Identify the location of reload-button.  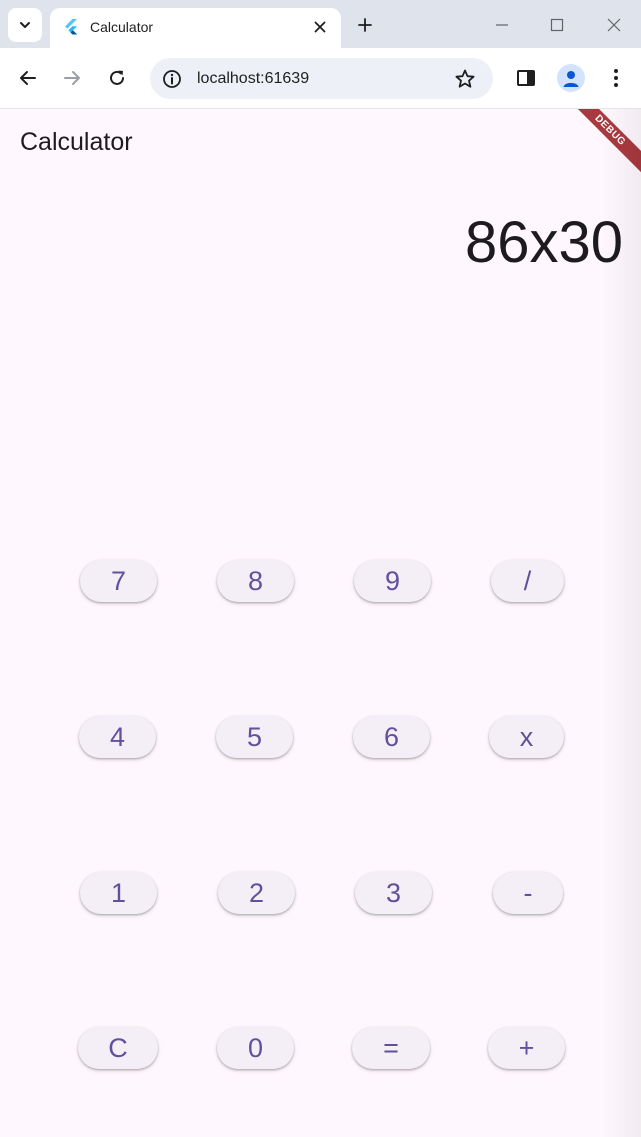
(117, 78).